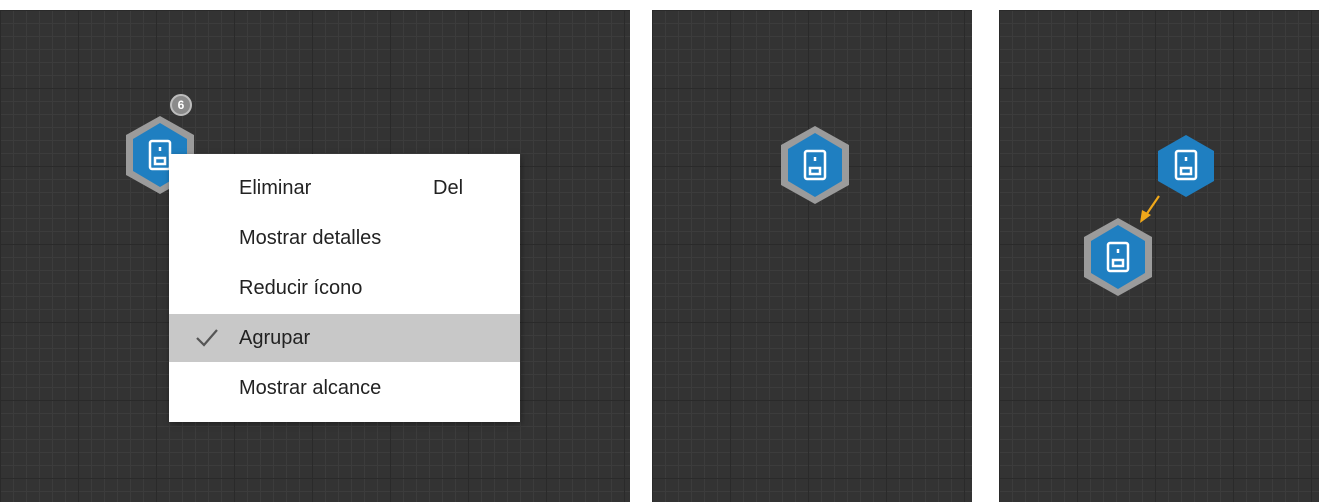 This screenshot has height=502, width=1319. Describe the element at coordinates (344, 188) in the screenshot. I see `menu-item-eliminar: Eliminar Del` at that location.